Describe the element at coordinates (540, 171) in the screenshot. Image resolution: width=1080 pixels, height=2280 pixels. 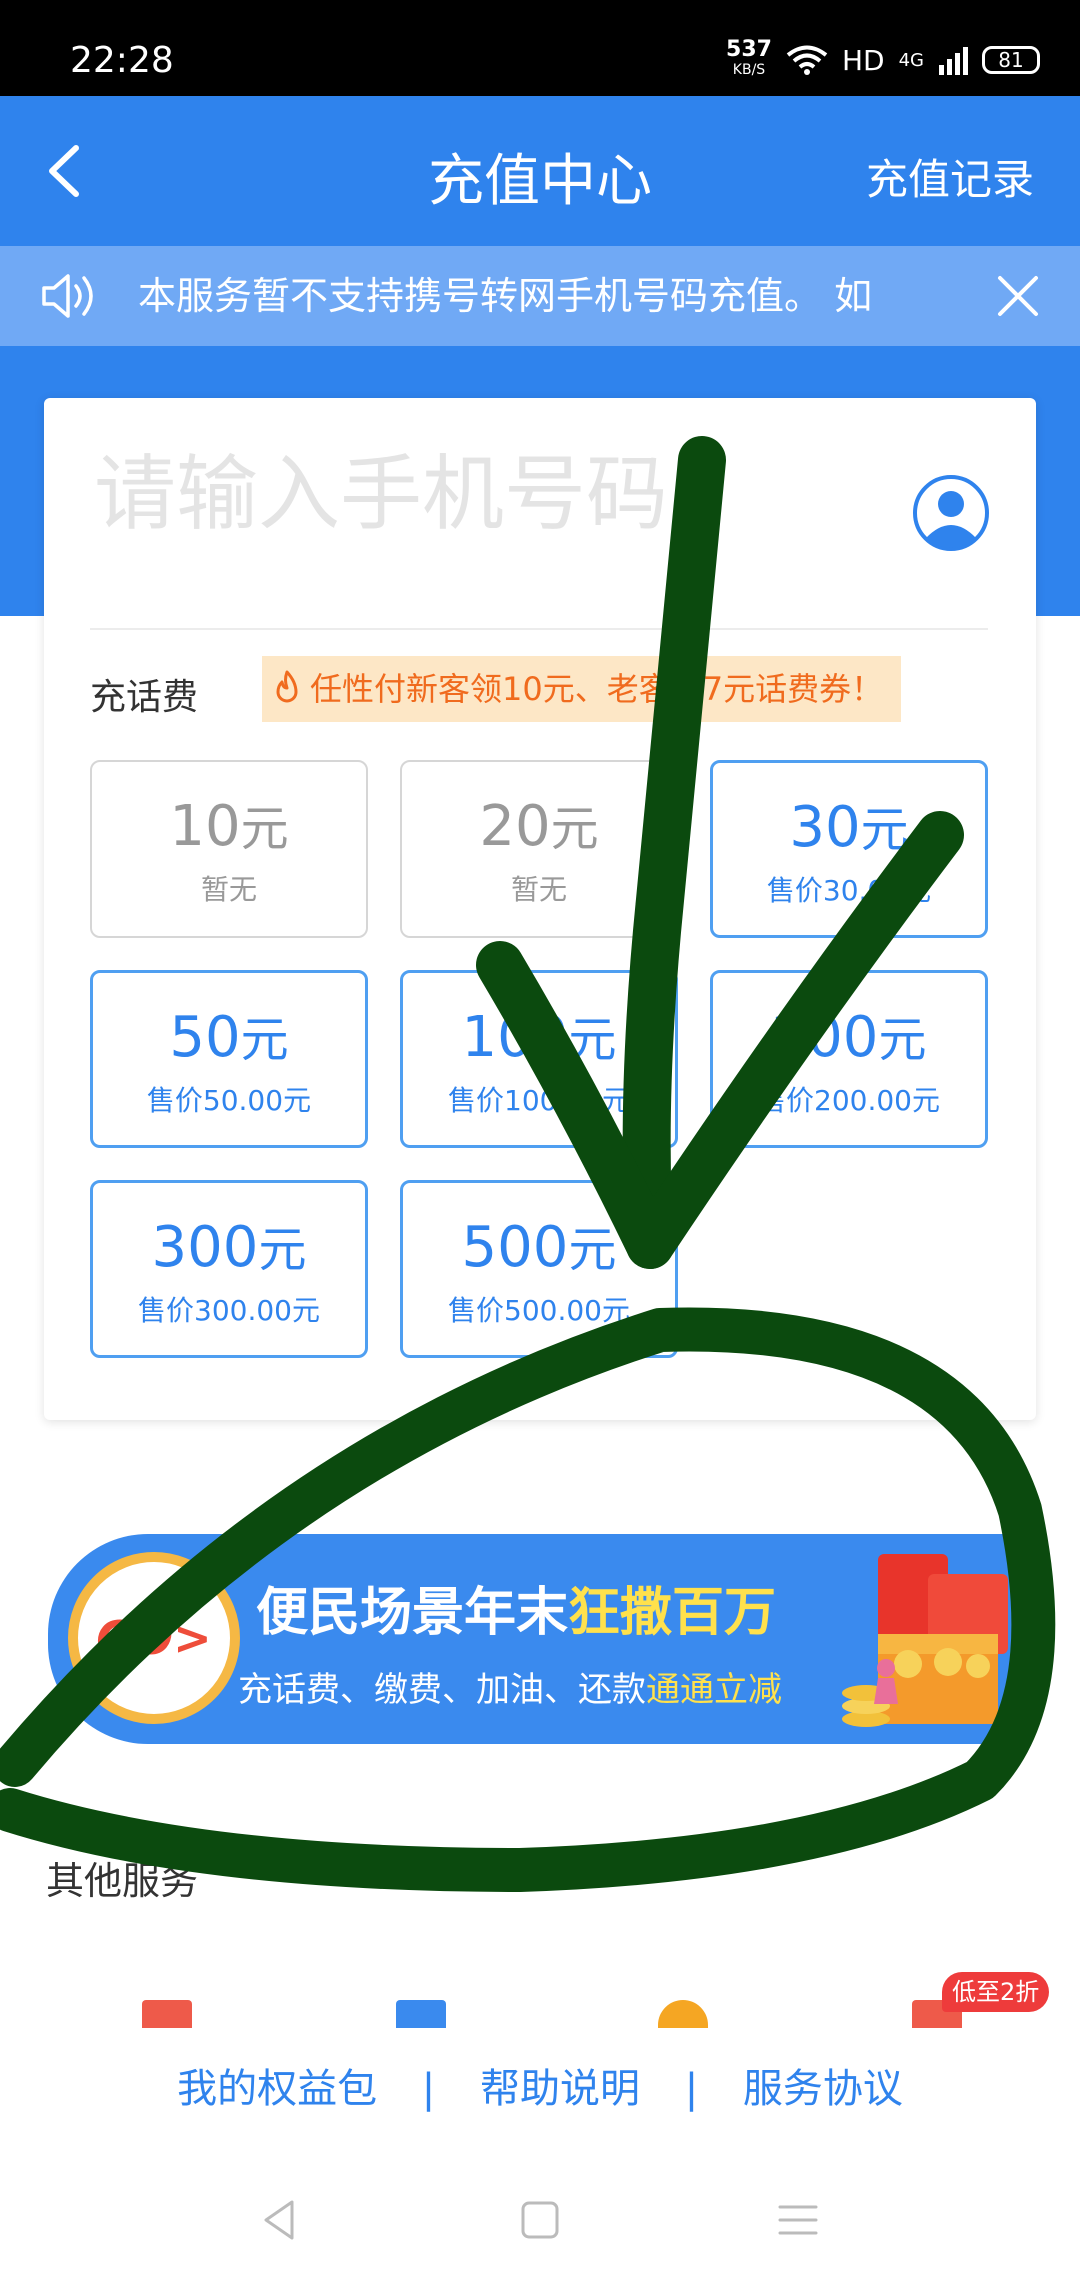
I see `app-header: 充值中心 充值记录` at that location.